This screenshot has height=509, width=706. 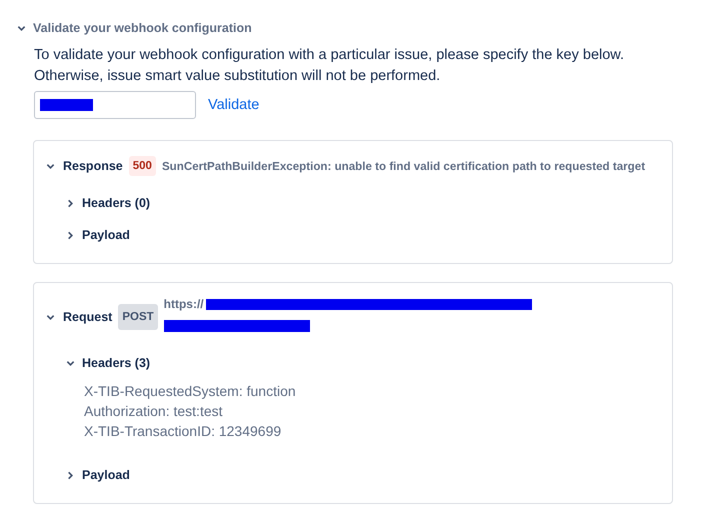 What do you see at coordinates (138, 317) in the screenshot?
I see `method-badge: POST` at bounding box center [138, 317].